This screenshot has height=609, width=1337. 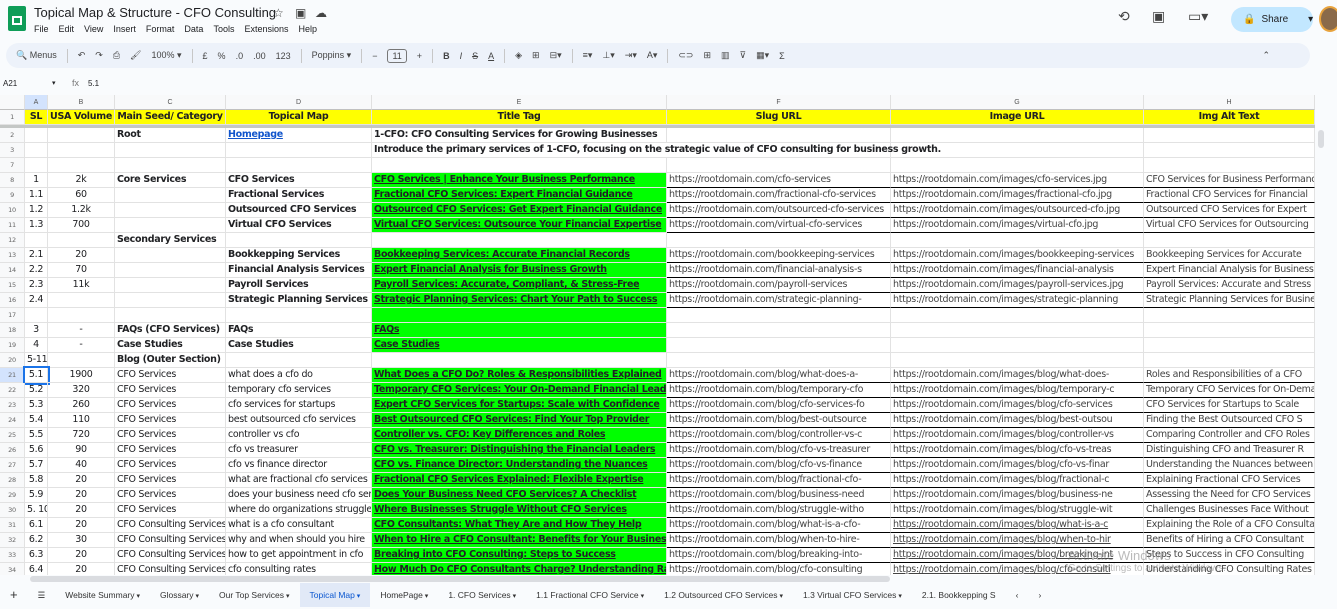 I want to click on volume-cell: 1900, so click(x=81, y=375).